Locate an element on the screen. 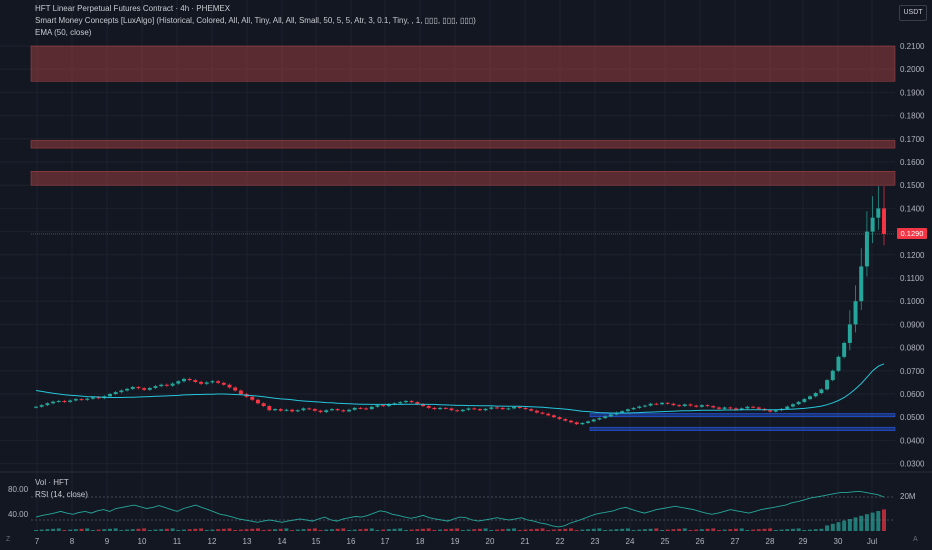 The height and width of the screenshot is (550, 932). price-tick-label: 0.0900 is located at coordinates (912, 324).